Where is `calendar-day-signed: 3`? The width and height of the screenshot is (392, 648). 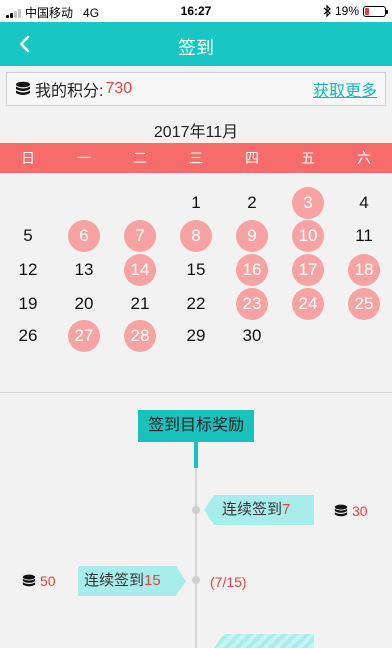 calendar-day-signed: 3 is located at coordinates (308, 203).